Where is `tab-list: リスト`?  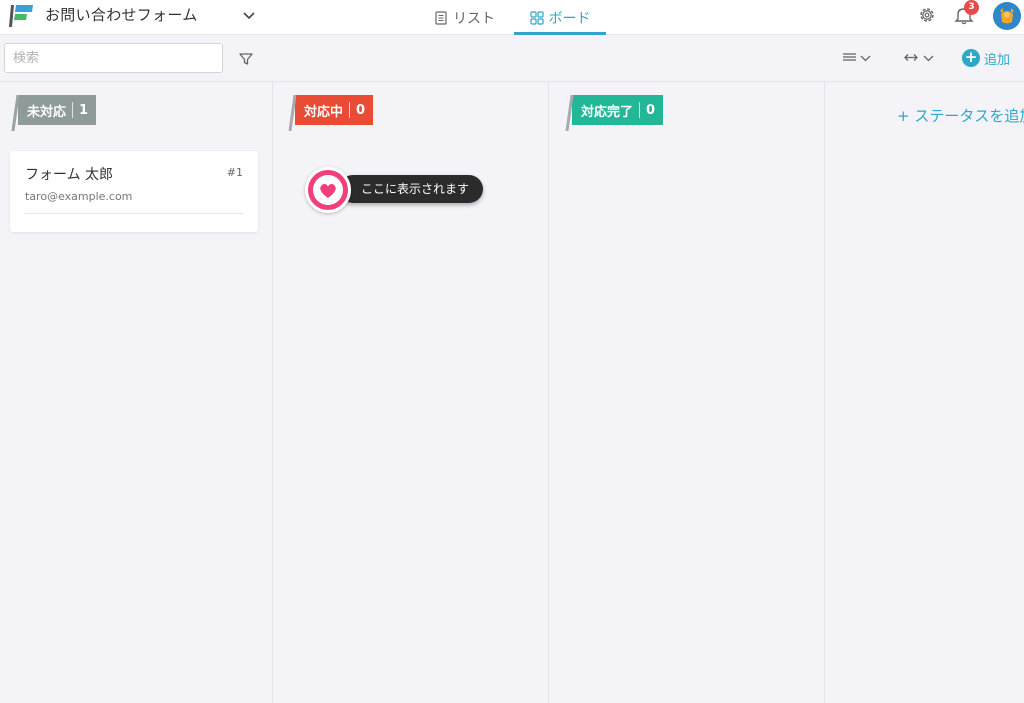
tab-list: リスト is located at coordinates (464, 17).